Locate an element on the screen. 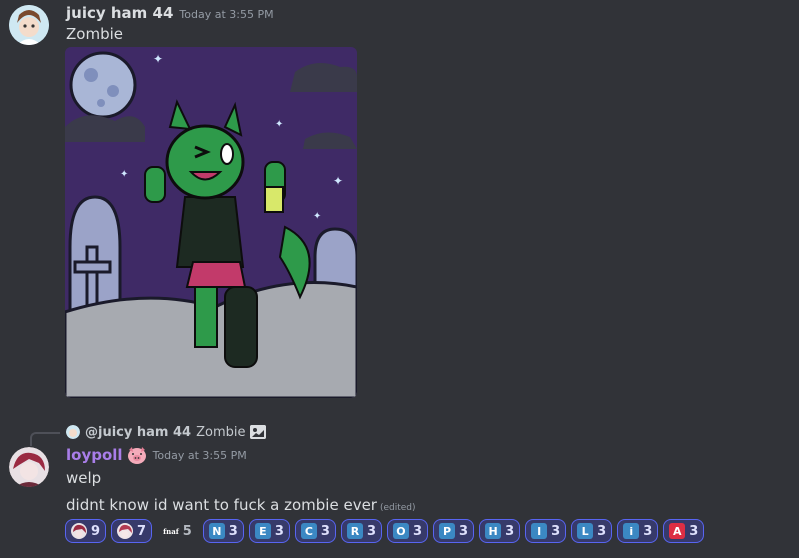 The image size is (799, 558). reaction: R 3 is located at coordinates (361, 531).